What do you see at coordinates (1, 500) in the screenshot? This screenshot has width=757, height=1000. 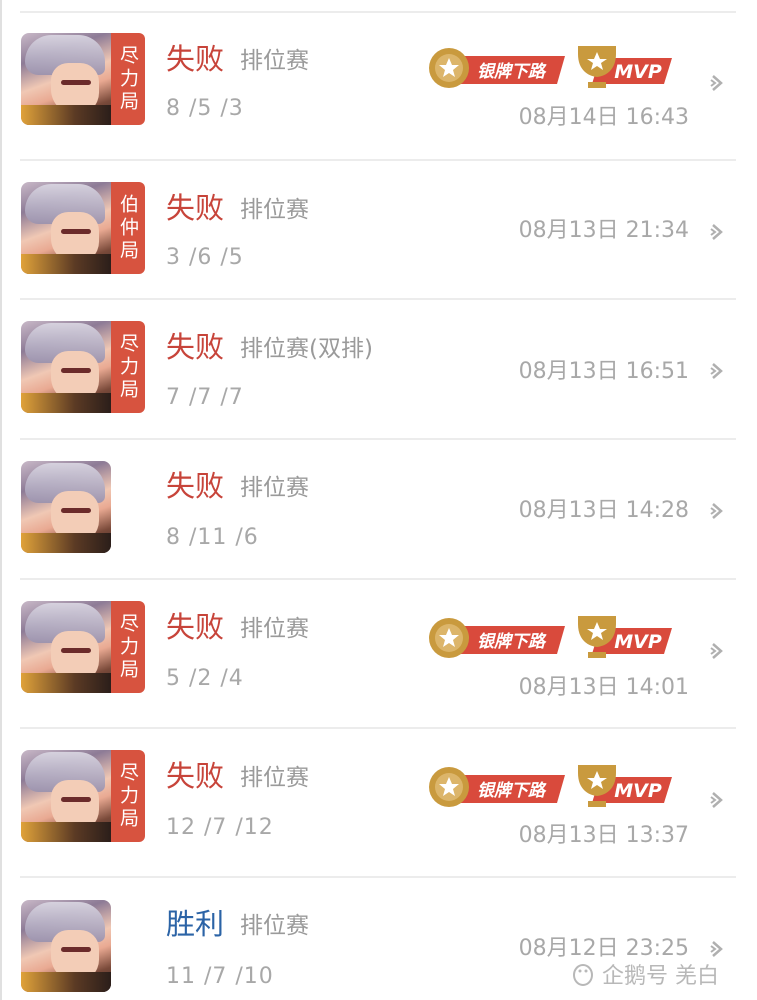 I see `left-edge` at bounding box center [1, 500].